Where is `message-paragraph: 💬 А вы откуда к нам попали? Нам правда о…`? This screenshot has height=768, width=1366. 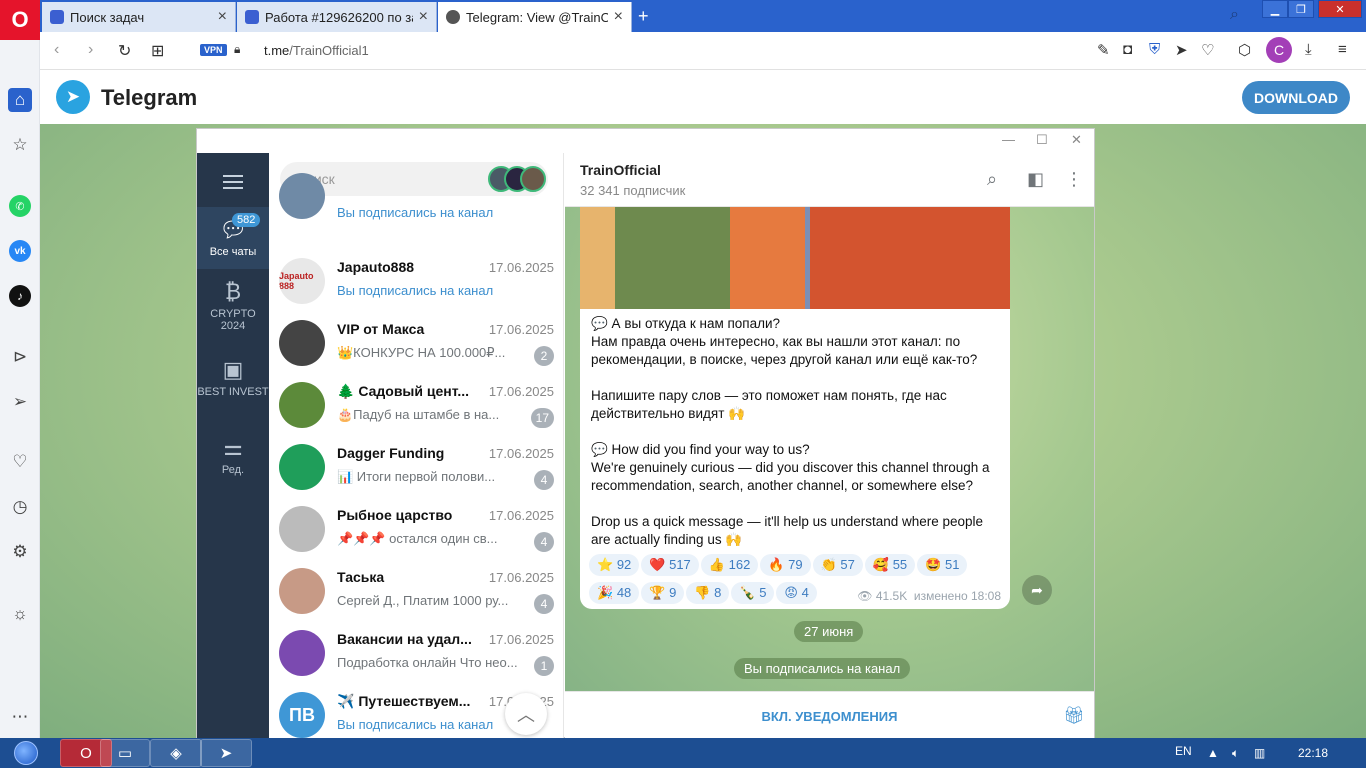 message-paragraph: 💬 А вы откуда к нам попали? Нам правда о… is located at coordinates (784, 341).